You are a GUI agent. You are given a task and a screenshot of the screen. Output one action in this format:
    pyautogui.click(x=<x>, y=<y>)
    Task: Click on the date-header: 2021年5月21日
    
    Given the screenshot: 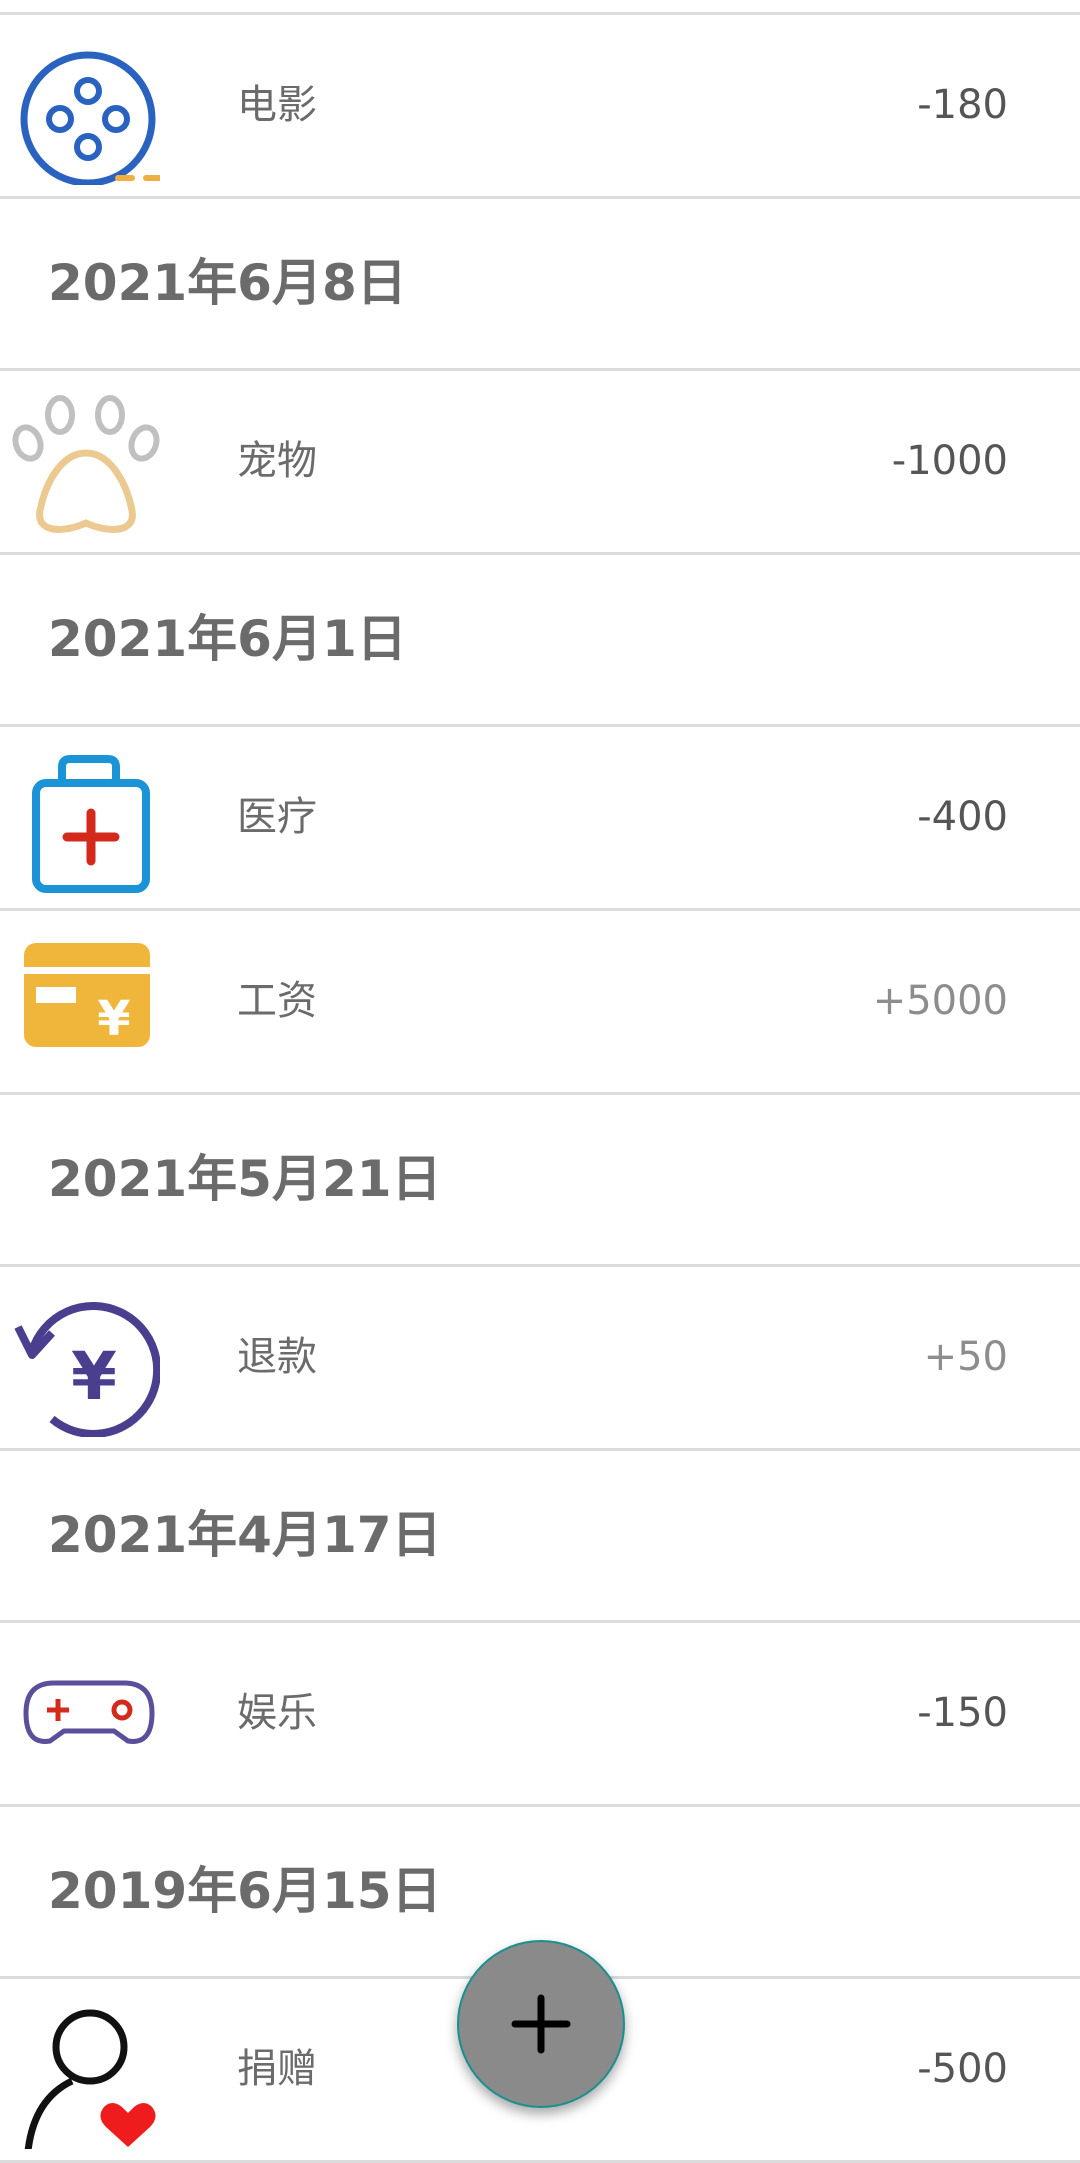 What is the action you would take?
    pyautogui.click(x=540, y=1181)
    